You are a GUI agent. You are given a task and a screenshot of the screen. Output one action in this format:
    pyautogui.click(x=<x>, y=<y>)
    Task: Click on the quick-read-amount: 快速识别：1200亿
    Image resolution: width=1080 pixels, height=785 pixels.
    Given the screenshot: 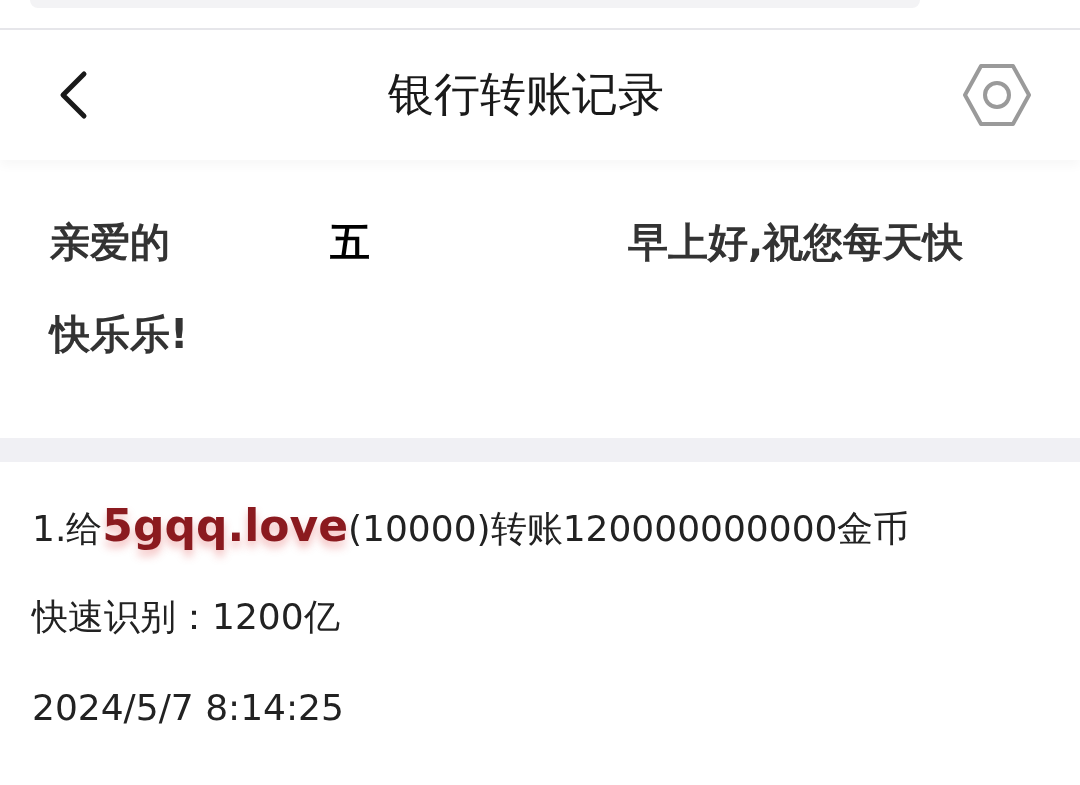 What is the action you would take?
    pyautogui.click(x=186, y=616)
    